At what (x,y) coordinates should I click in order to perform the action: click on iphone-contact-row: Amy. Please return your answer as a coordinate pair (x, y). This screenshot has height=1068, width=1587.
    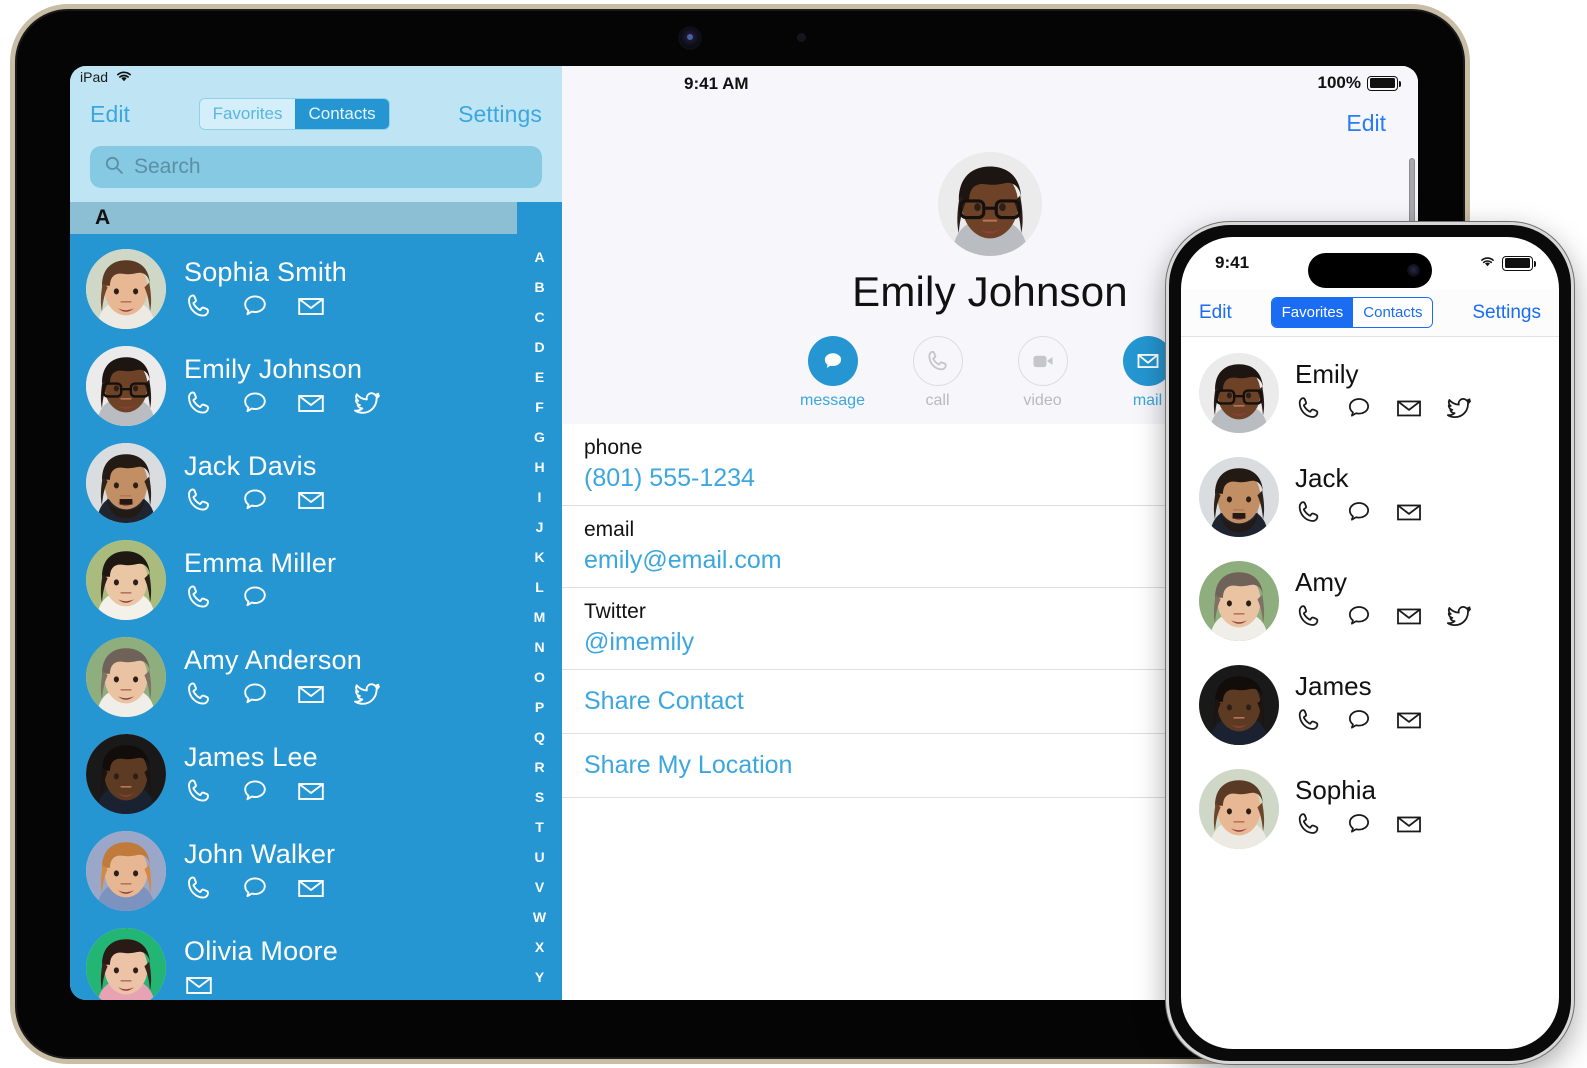
    Looking at the image, I should click on (1370, 601).